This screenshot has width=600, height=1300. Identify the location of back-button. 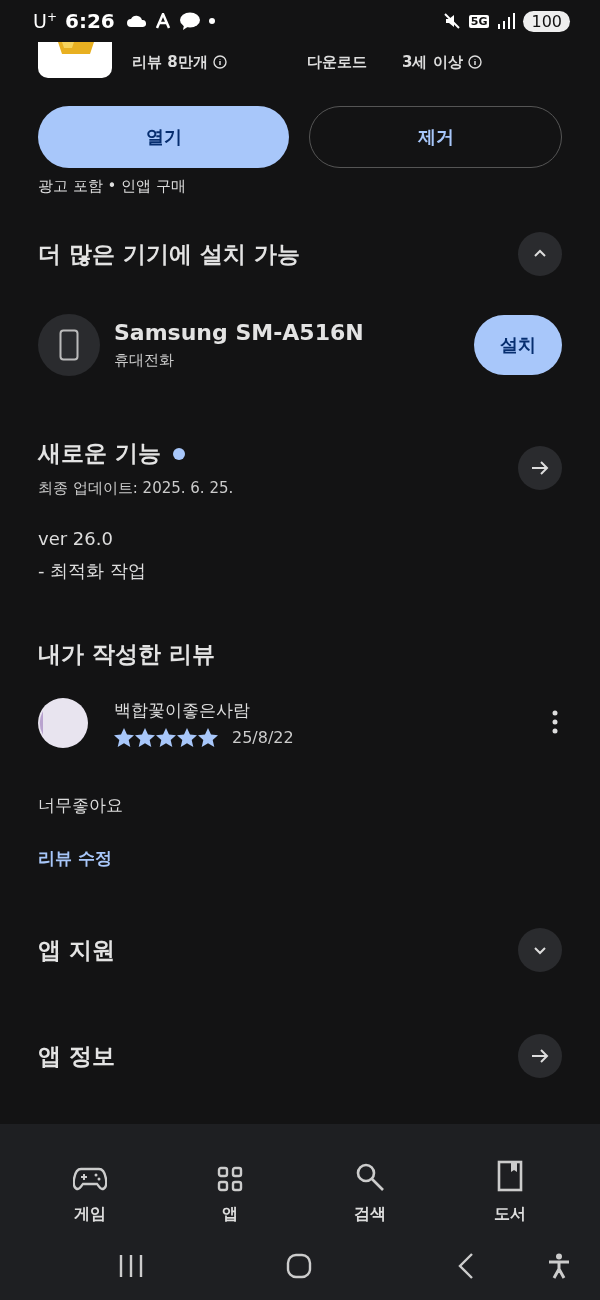
(466, 1266).